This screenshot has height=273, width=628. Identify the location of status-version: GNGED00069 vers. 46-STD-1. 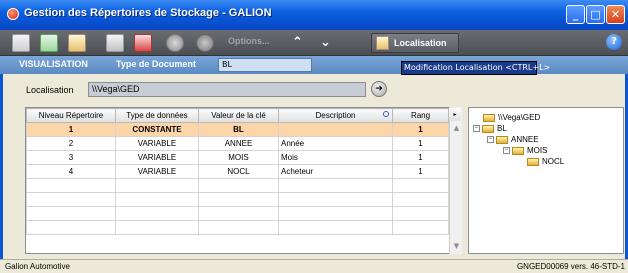
(570, 266).